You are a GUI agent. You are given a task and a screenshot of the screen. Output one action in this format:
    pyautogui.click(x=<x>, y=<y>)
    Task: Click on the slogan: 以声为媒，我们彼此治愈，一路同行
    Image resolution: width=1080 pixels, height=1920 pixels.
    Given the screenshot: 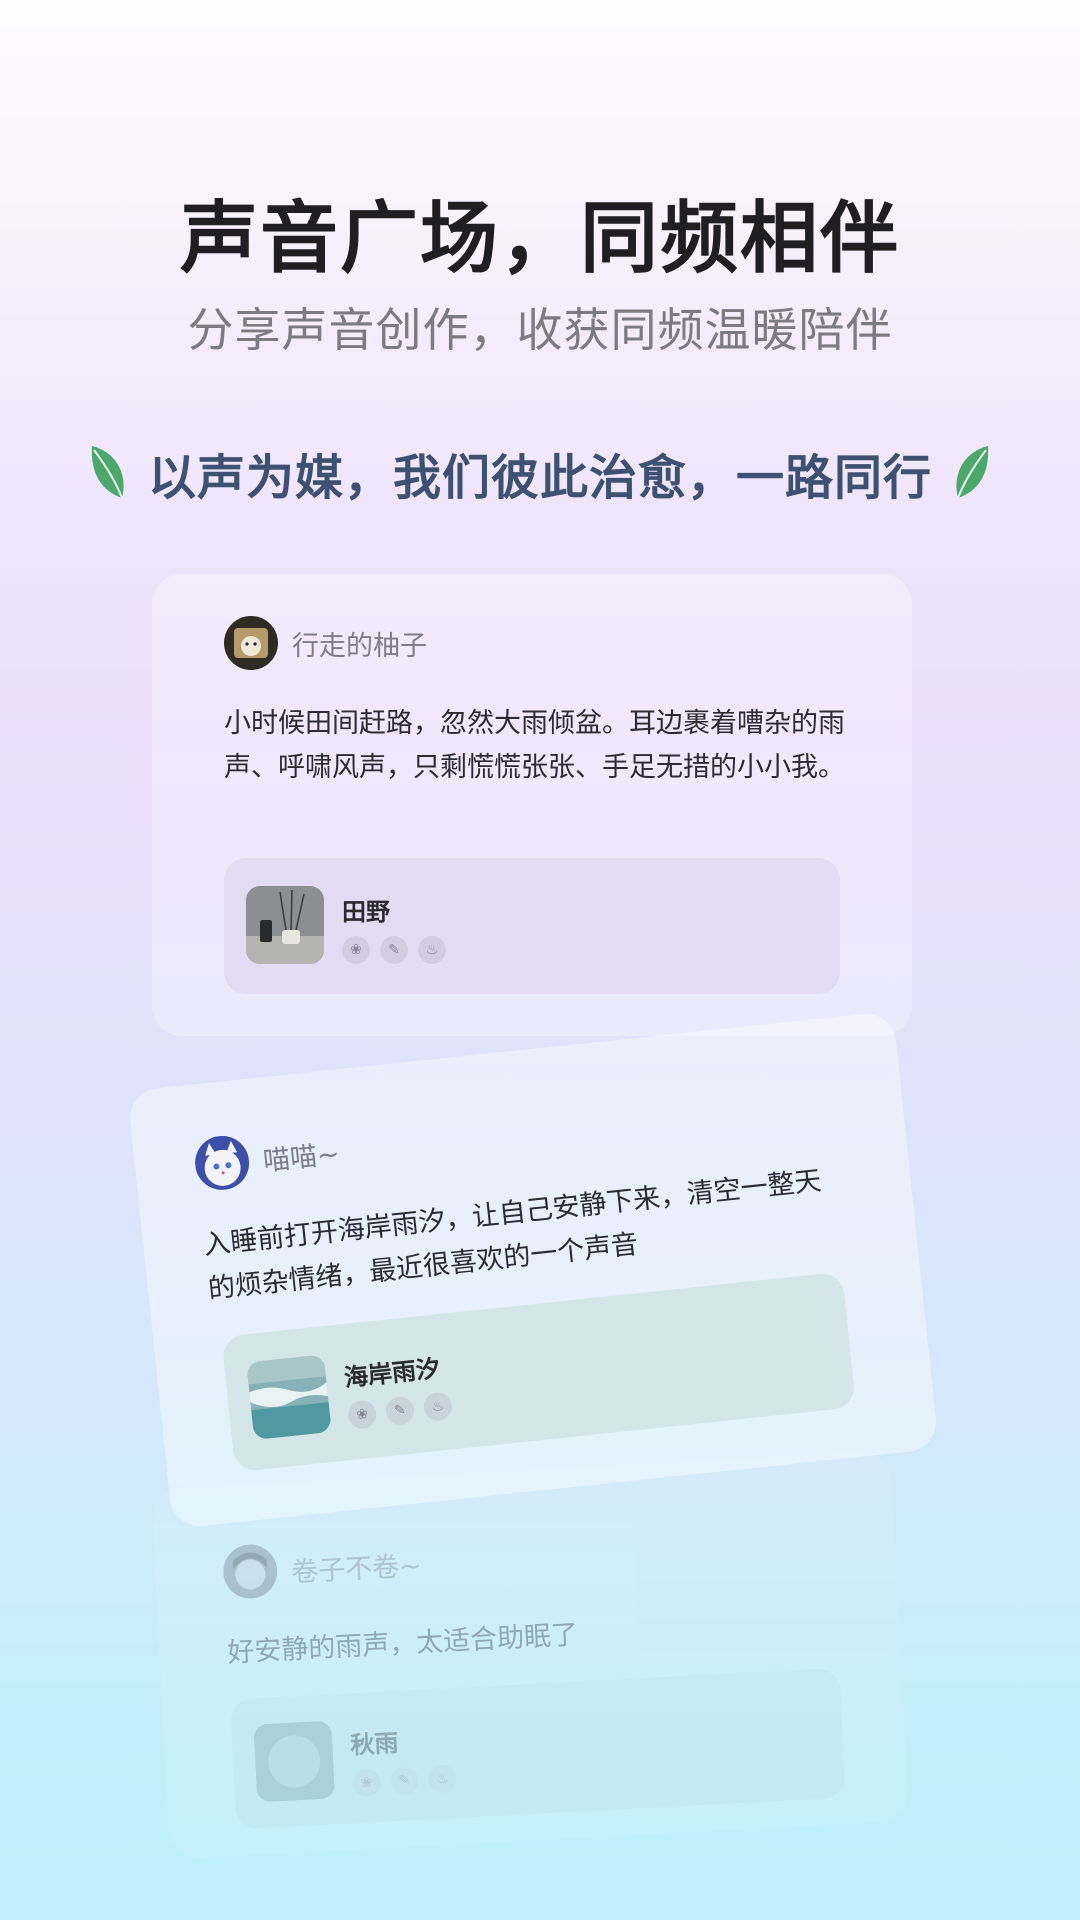 What is the action you would take?
    pyautogui.click(x=540, y=473)
    